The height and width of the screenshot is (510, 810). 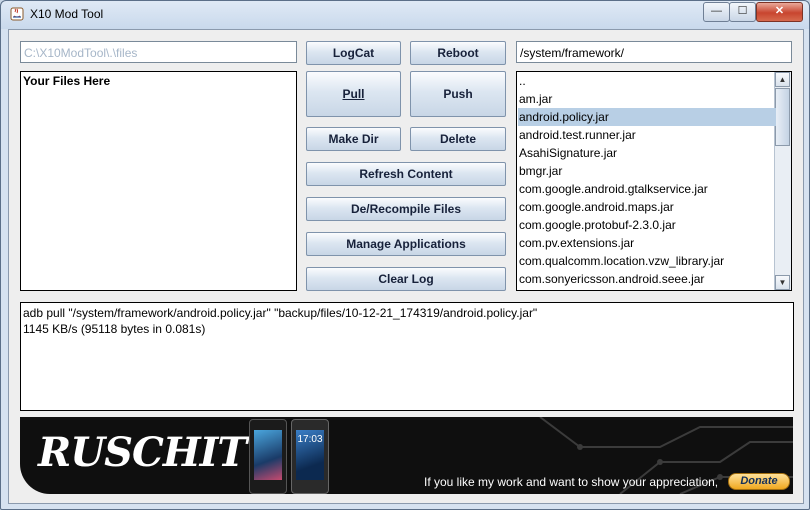 I want to click on phone-image-2: 17:03, so click(x=310, y=456).